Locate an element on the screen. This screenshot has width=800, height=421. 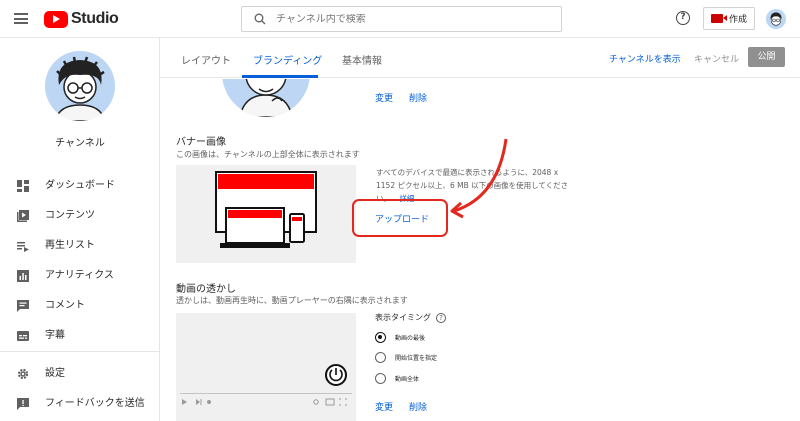
subtitles-icon is located at coordinates (23, 334).